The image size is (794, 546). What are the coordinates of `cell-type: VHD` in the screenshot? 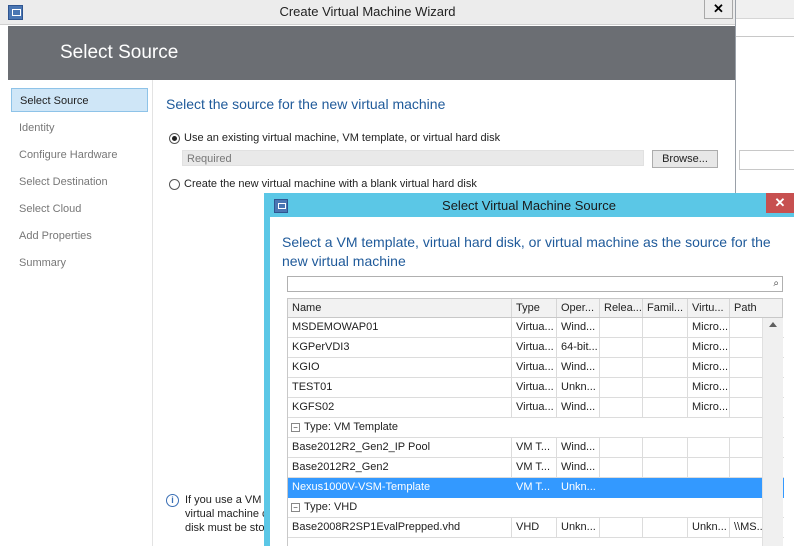 It's located at (534, 527).